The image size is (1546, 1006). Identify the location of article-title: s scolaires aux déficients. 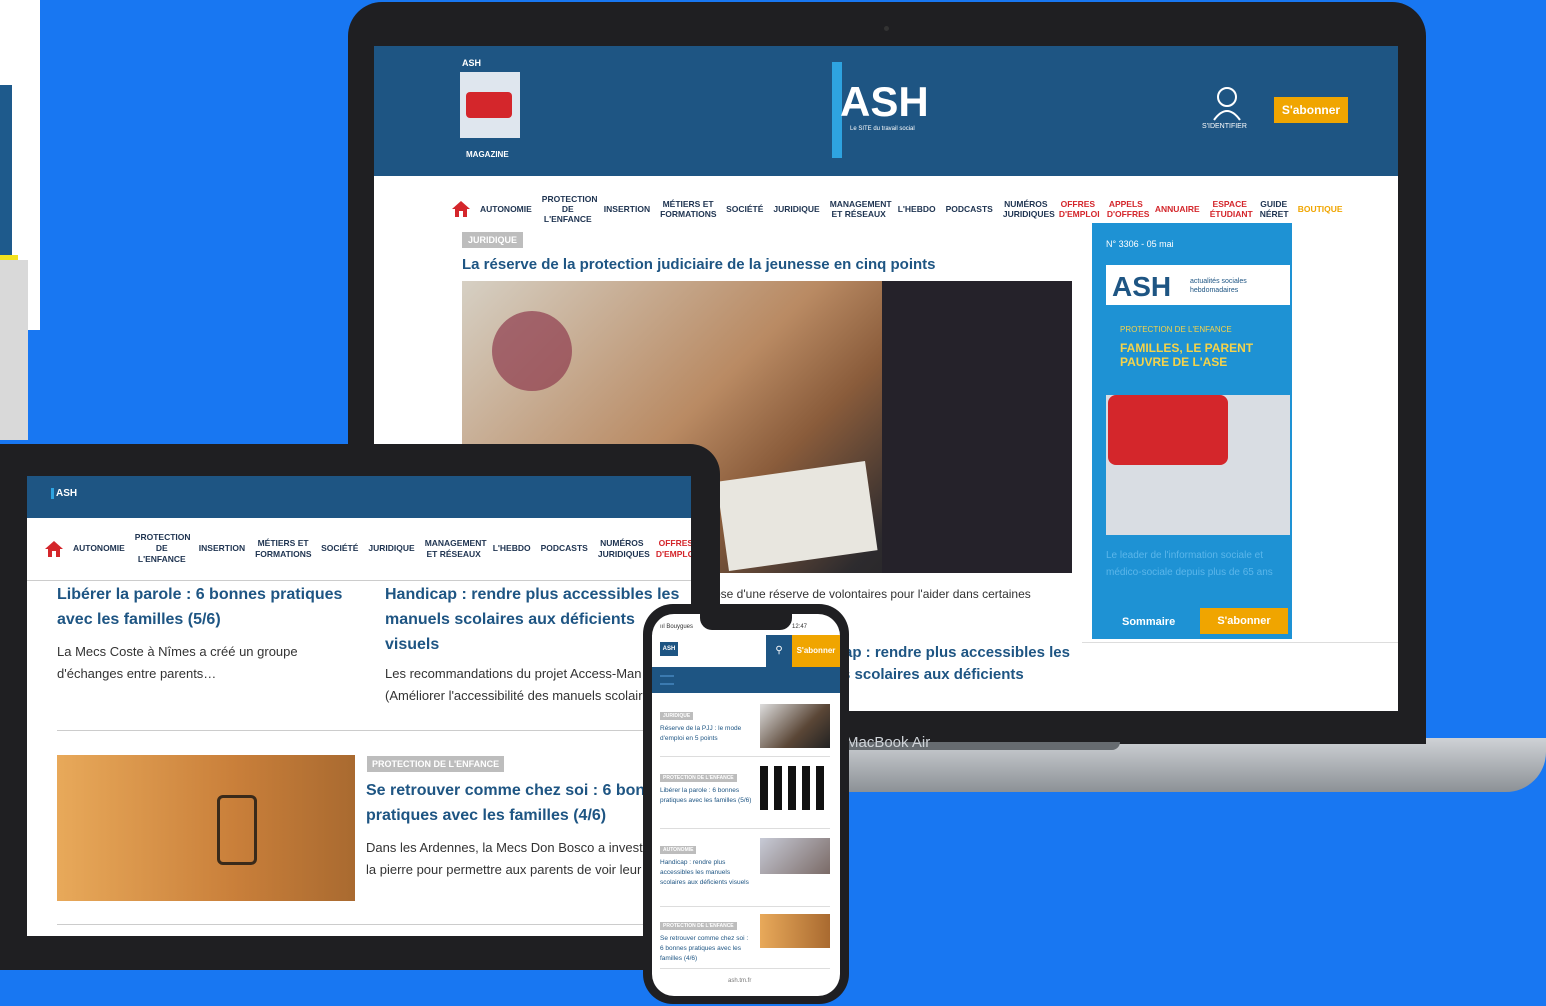
(933, 674).